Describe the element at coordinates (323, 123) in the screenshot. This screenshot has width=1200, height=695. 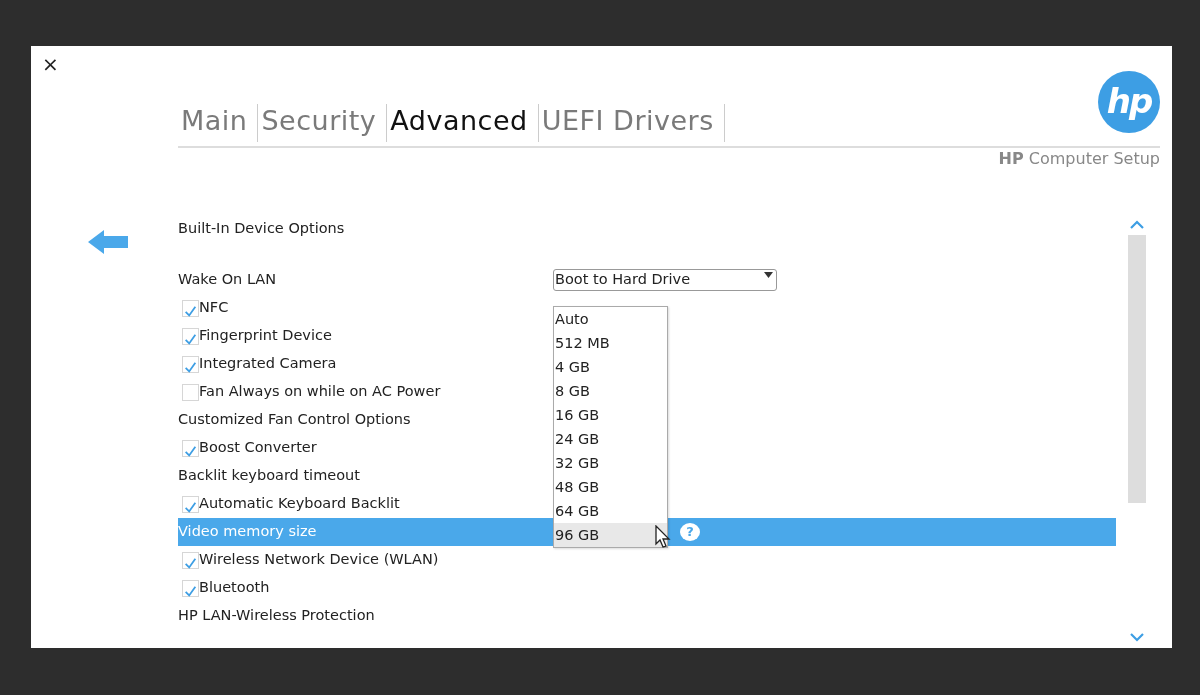
I see `tab: Security` at that location.